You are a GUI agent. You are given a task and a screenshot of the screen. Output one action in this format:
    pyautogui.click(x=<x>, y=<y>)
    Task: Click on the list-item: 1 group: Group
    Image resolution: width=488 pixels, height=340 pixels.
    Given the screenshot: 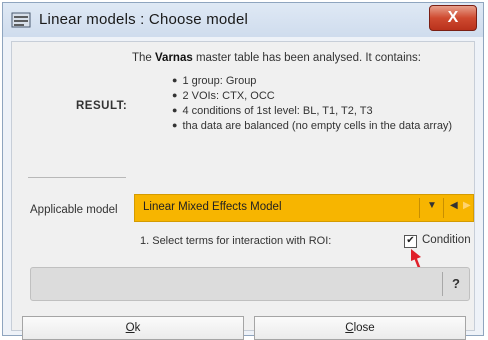 What is the action you would take?
    pyautogui.click(x=312, y=81)
    